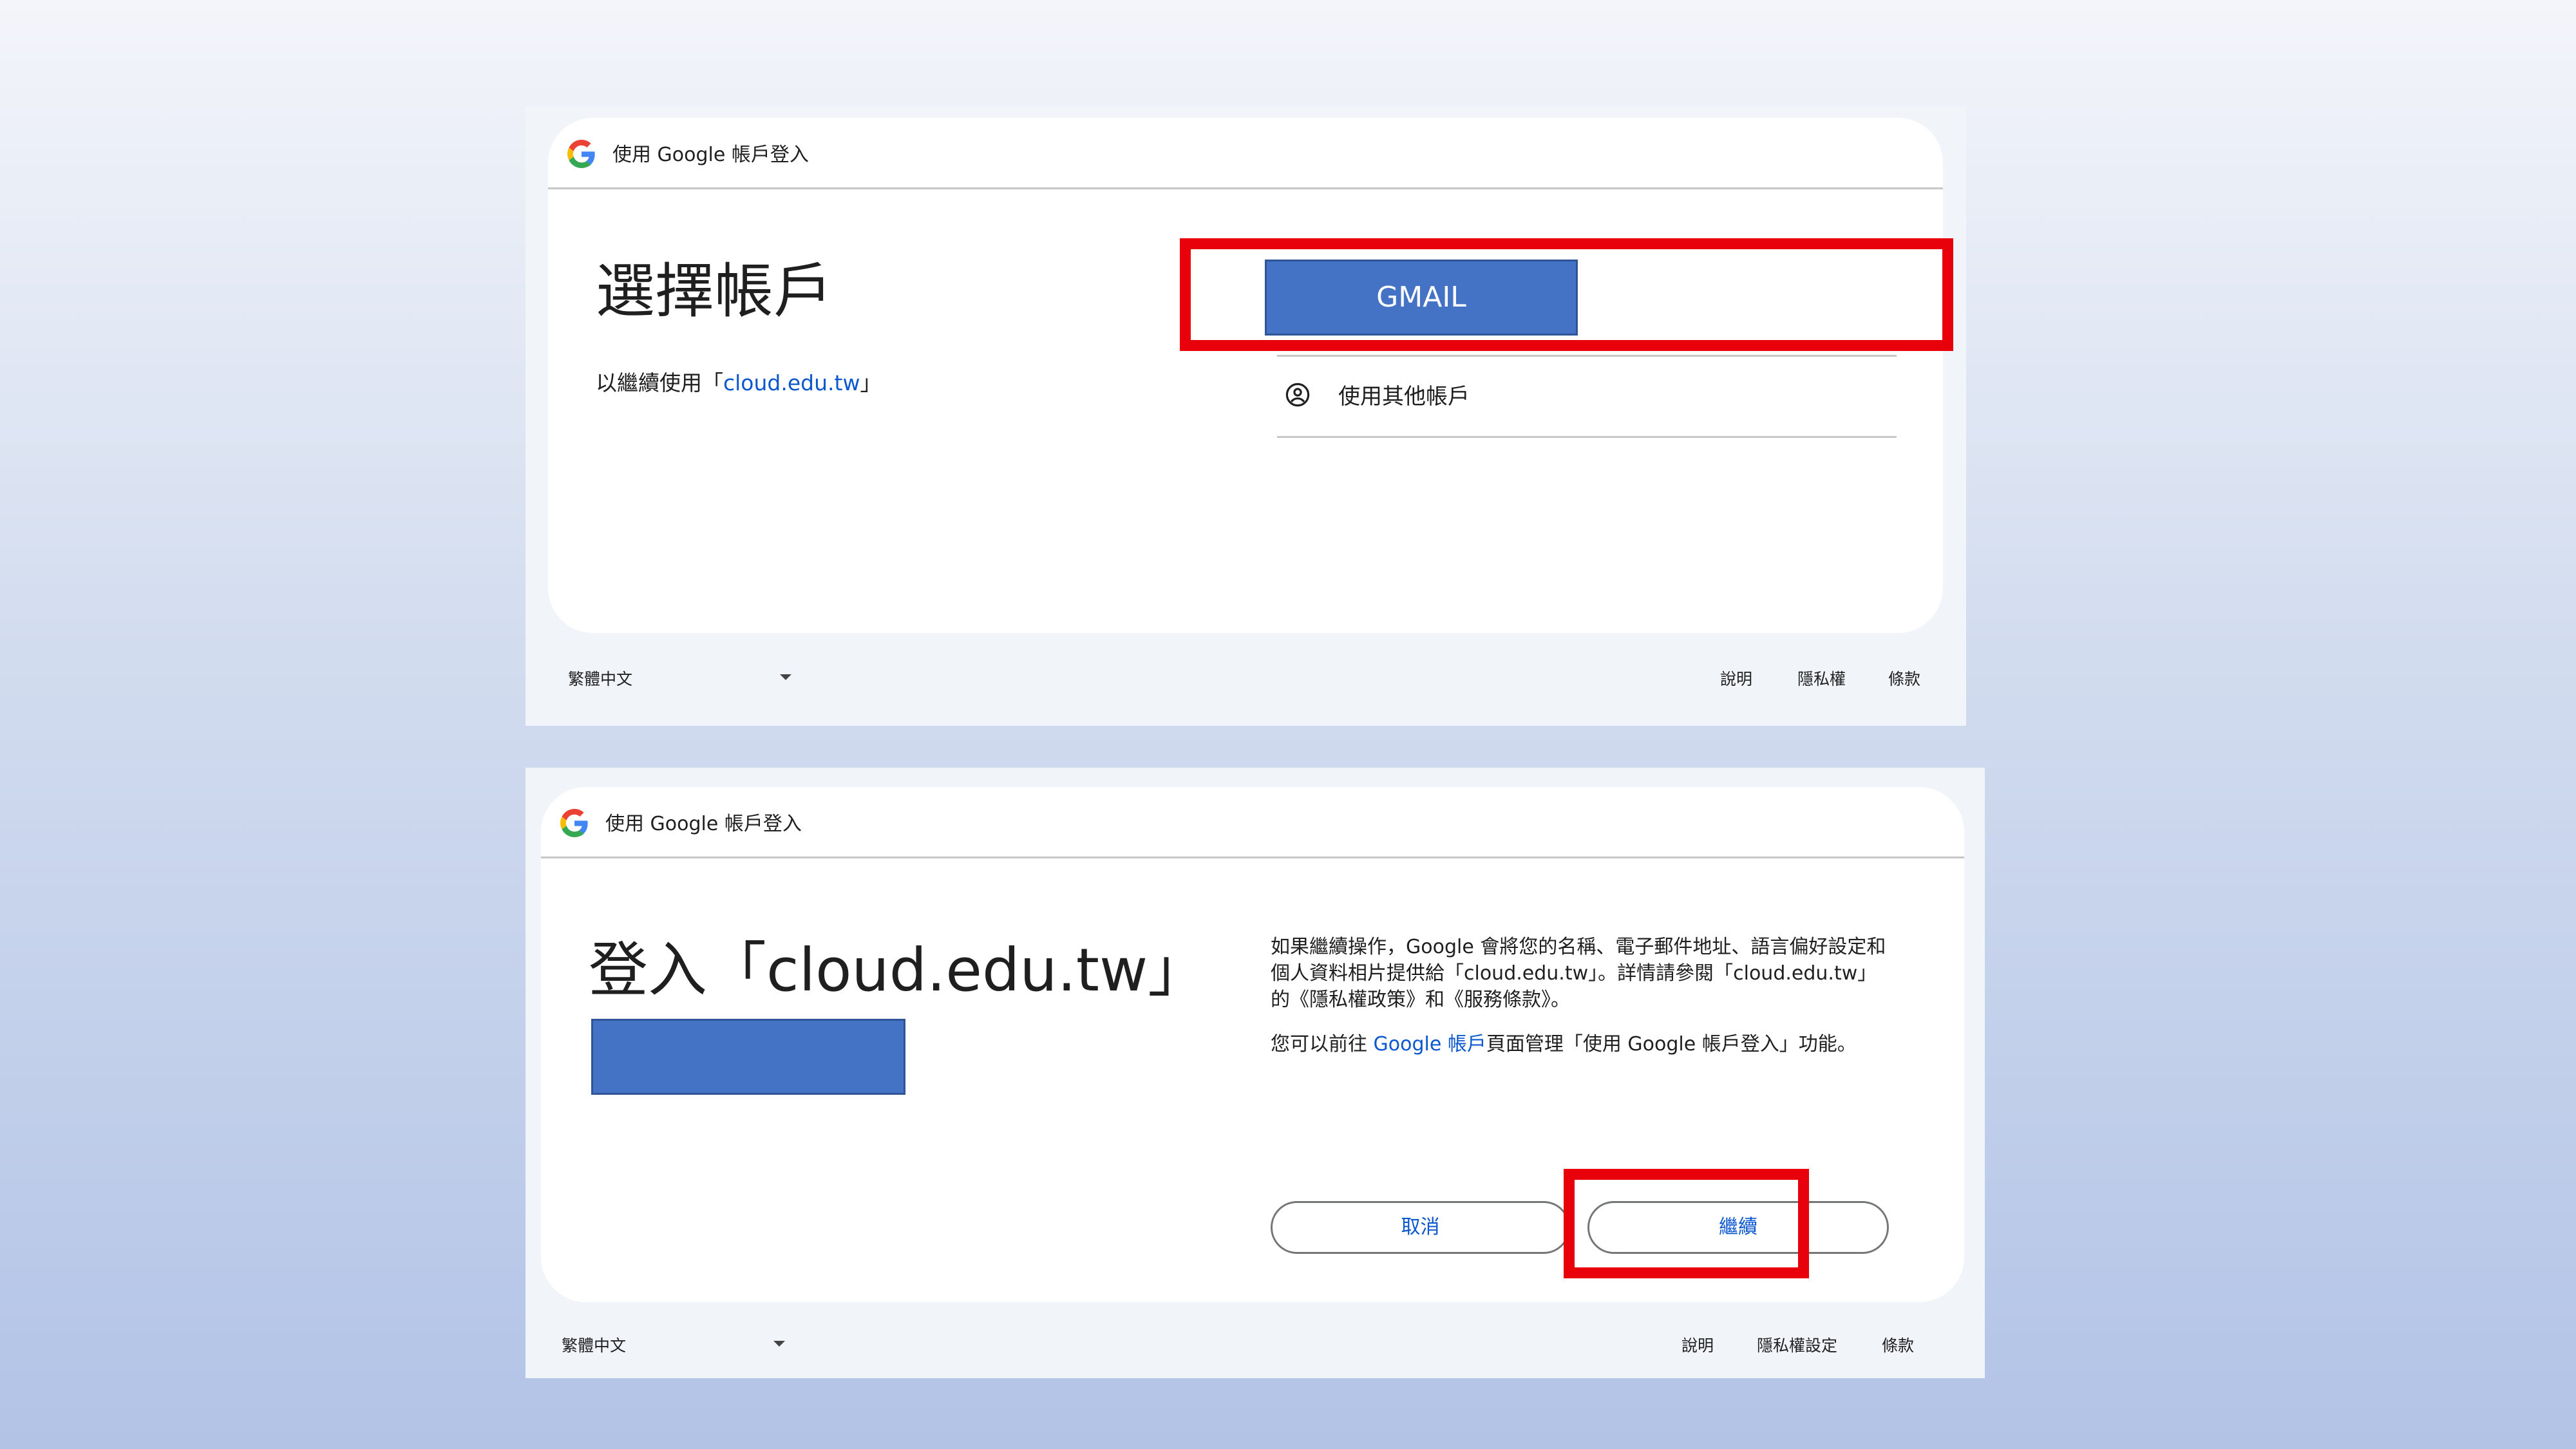 Image resolution: width=2576 pixels, height=1449 pixels. Describe the element at coordinates (871, 382) in the screenshot. I see `subtitle-suffix: 」` at that location.